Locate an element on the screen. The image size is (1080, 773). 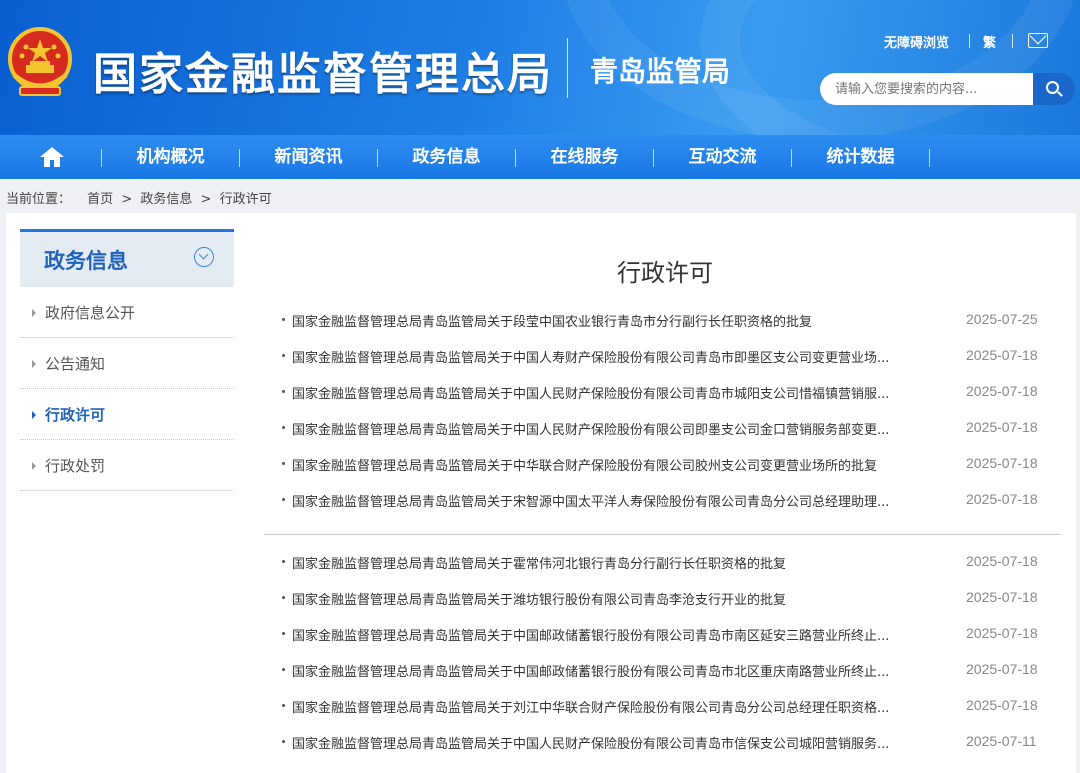
breadcrumb-current: 行政许可 is located at coordinates (246, 199).